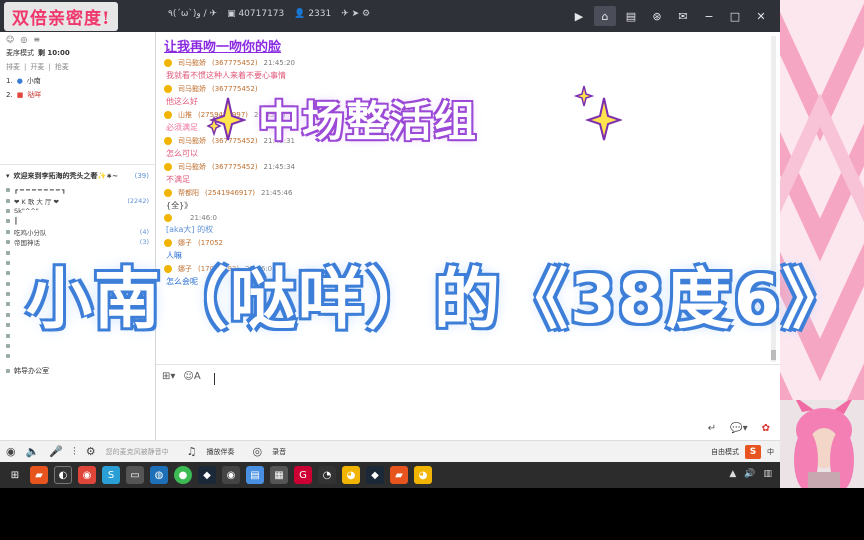  I want to click on mic-actions: 排麦 | 开麦 | 抢麦, so click(37, 67).